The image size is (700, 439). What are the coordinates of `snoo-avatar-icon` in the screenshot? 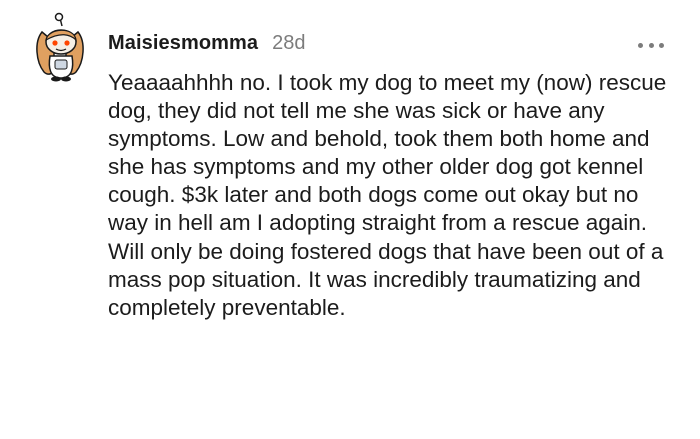 It's located at (60, 47).